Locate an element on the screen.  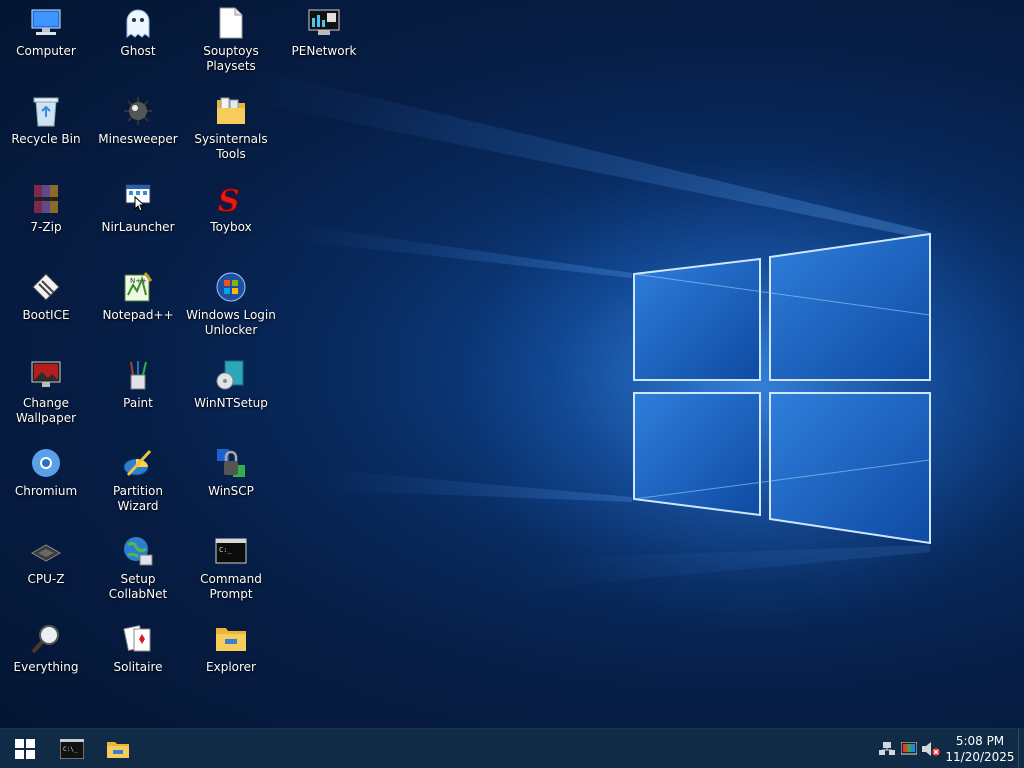
desktop-icon-partition-wizard: Partition Wizard is located at coordinates (138, 482).